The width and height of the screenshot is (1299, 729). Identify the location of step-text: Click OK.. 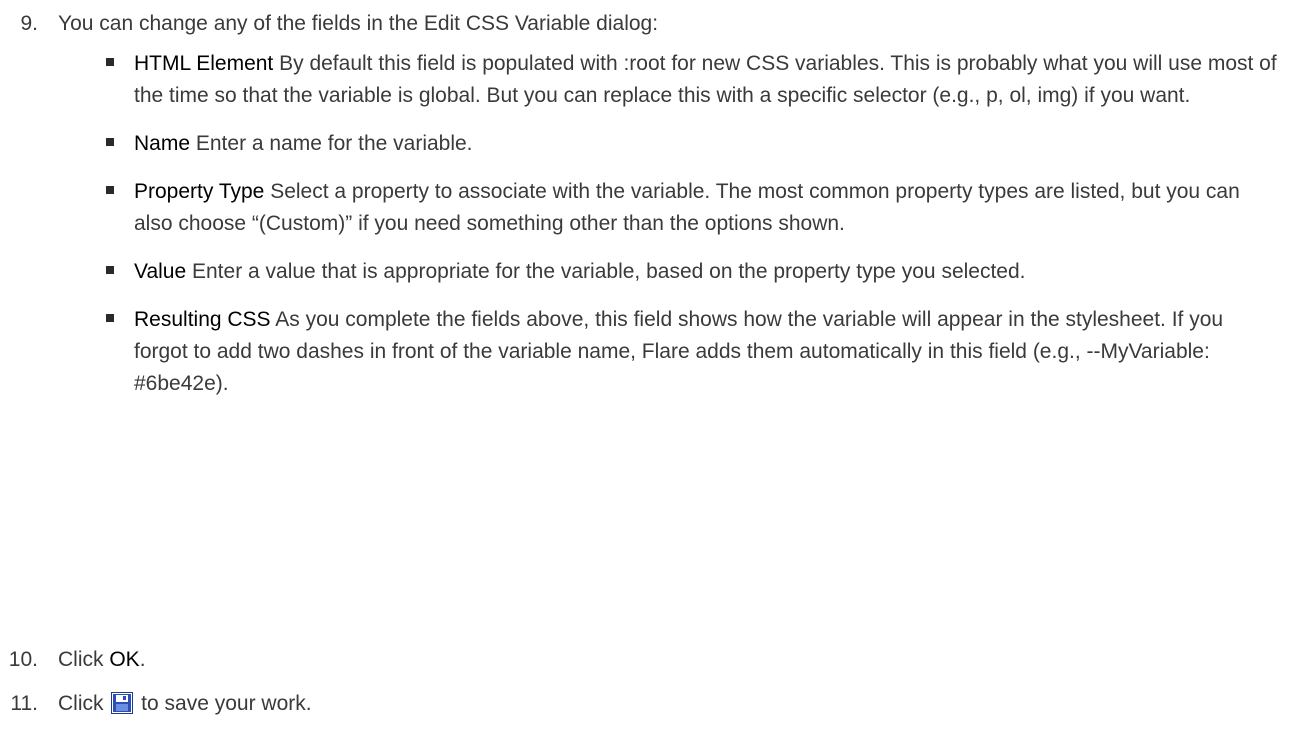
(668, 660).